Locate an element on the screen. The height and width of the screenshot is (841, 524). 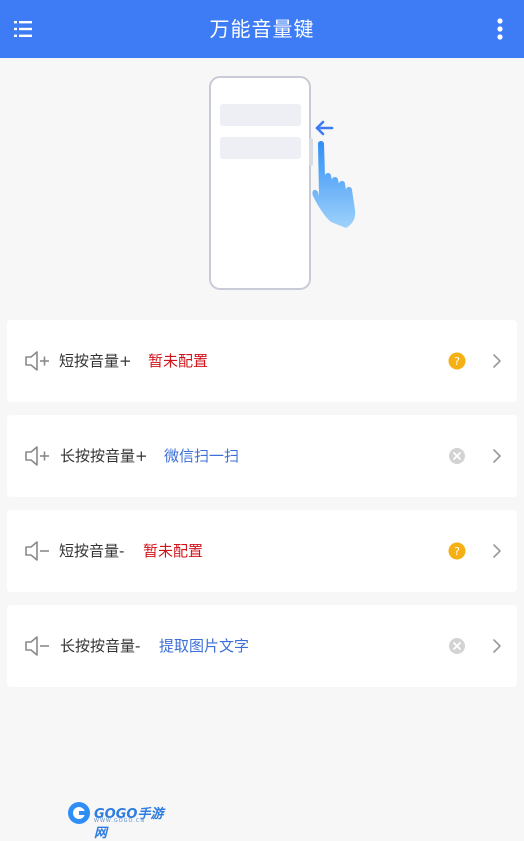
item-label: 长按按音量+ is located at coordinates (104, 456).